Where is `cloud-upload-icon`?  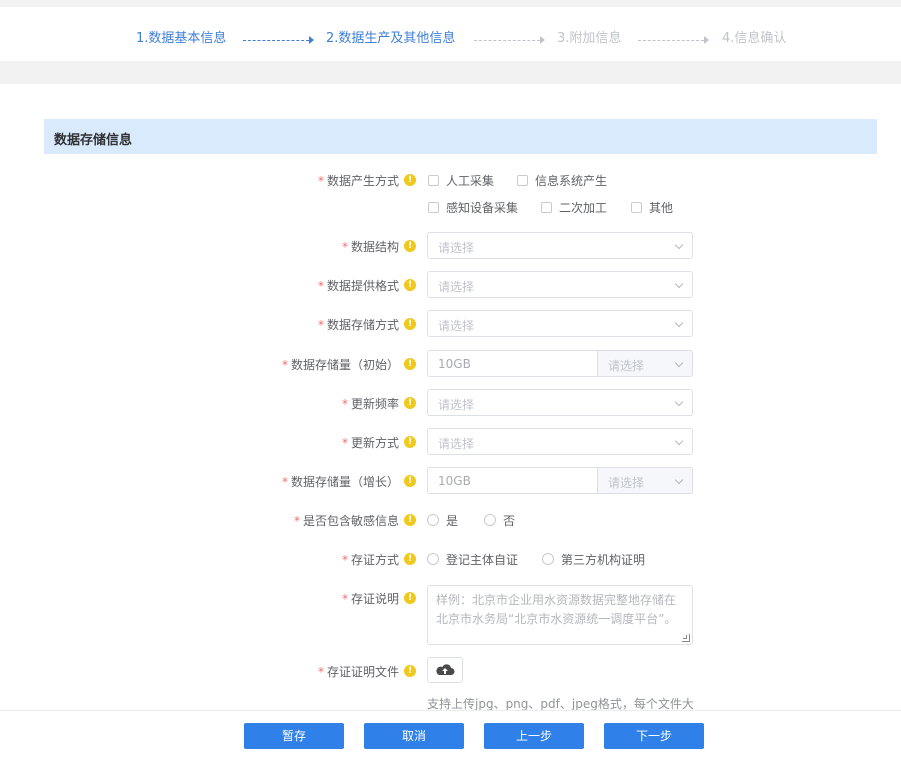 cloud-upload-icon is located at coordinates (445, 669).